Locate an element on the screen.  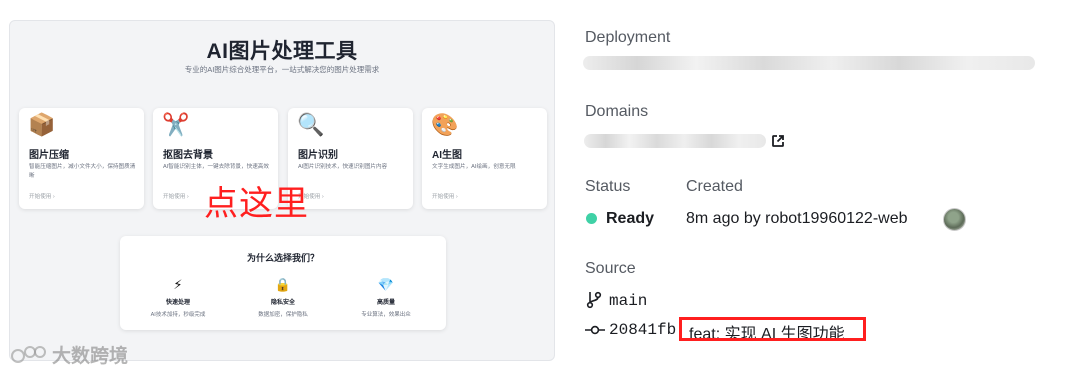
domains-label: Domains is located at coordinates (617, 111).